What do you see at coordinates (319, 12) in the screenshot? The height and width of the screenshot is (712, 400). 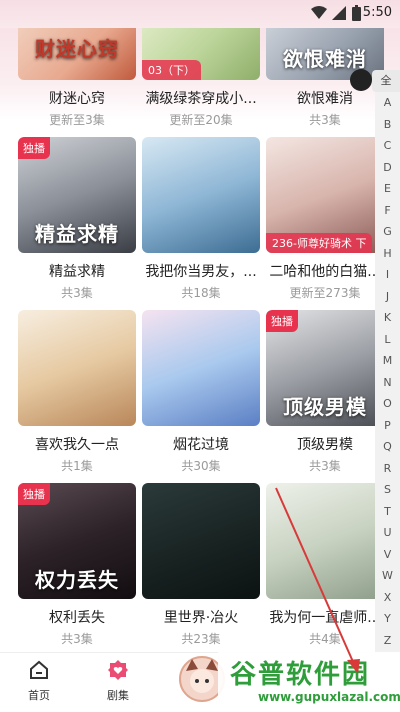 I see `wifi-icon` at bounding box center [319, 12].